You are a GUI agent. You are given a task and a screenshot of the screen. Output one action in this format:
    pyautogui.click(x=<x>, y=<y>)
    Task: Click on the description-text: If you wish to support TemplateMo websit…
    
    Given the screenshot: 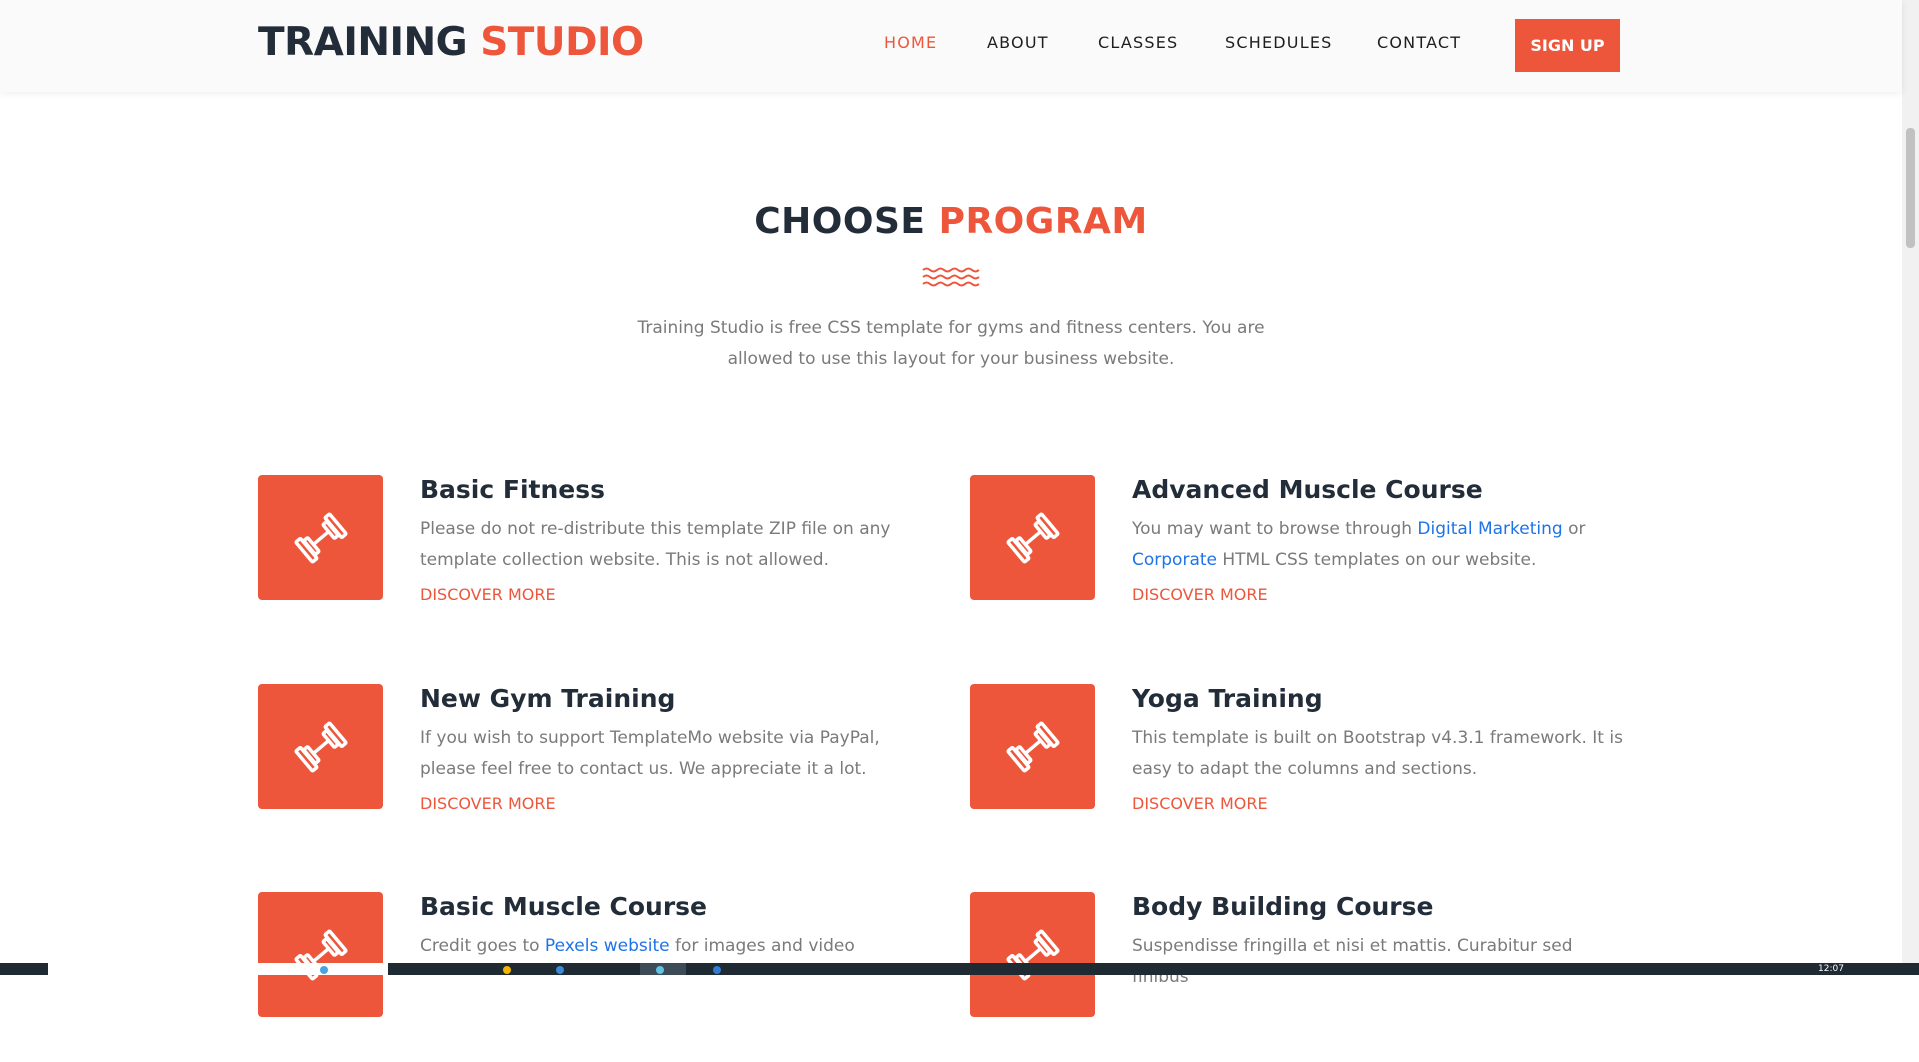 What is the action you would take?
    pyautogui.click(x=650, y=753)
    